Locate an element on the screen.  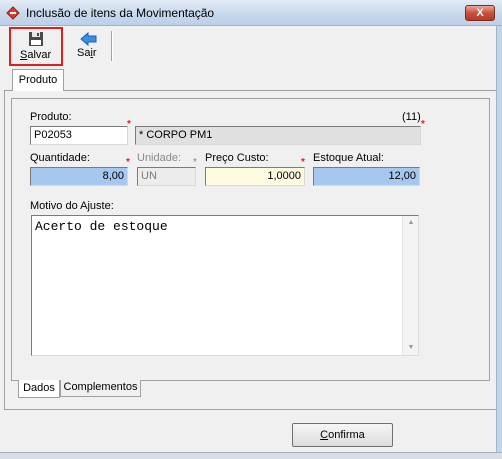
quantidade-input: 8,00 is located at coordinates (79, 176).